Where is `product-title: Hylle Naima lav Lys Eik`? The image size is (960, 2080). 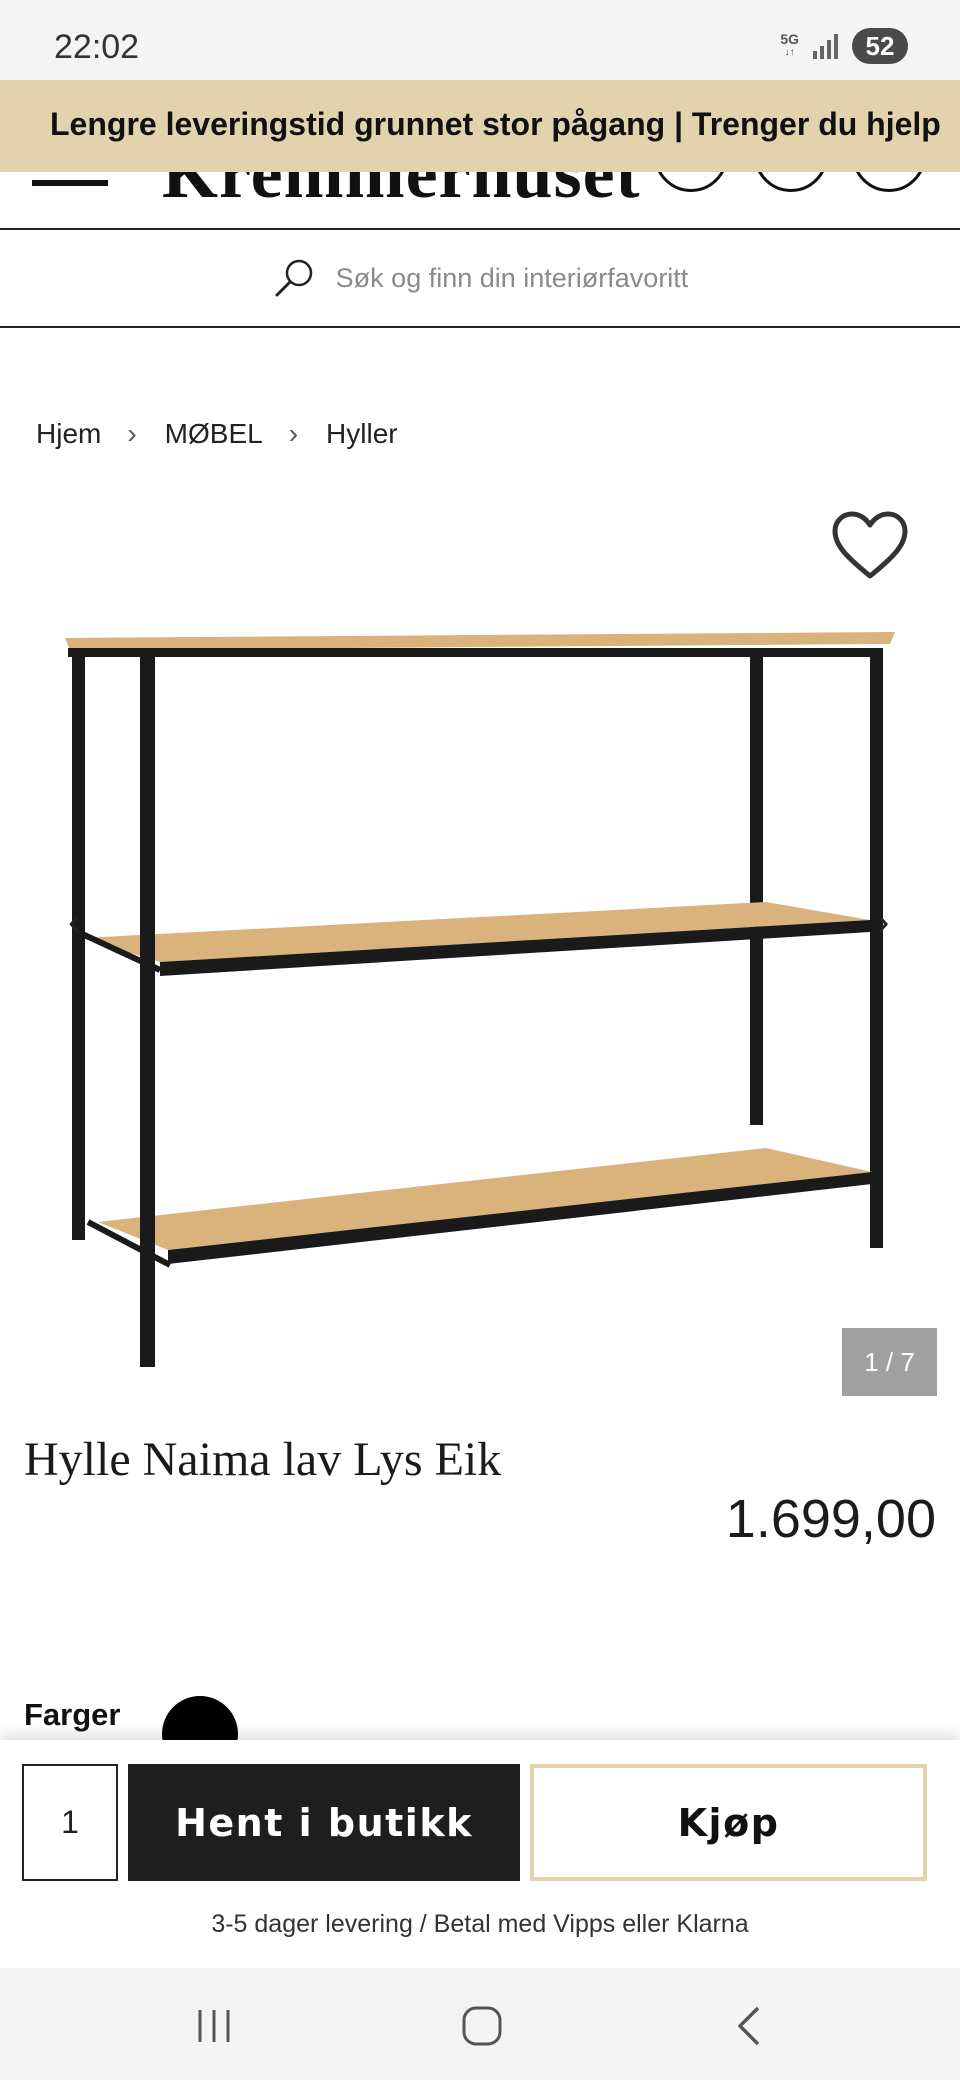 product-title: Hylle Naima lav Lys Eik is located at coordinates (263, 1459).